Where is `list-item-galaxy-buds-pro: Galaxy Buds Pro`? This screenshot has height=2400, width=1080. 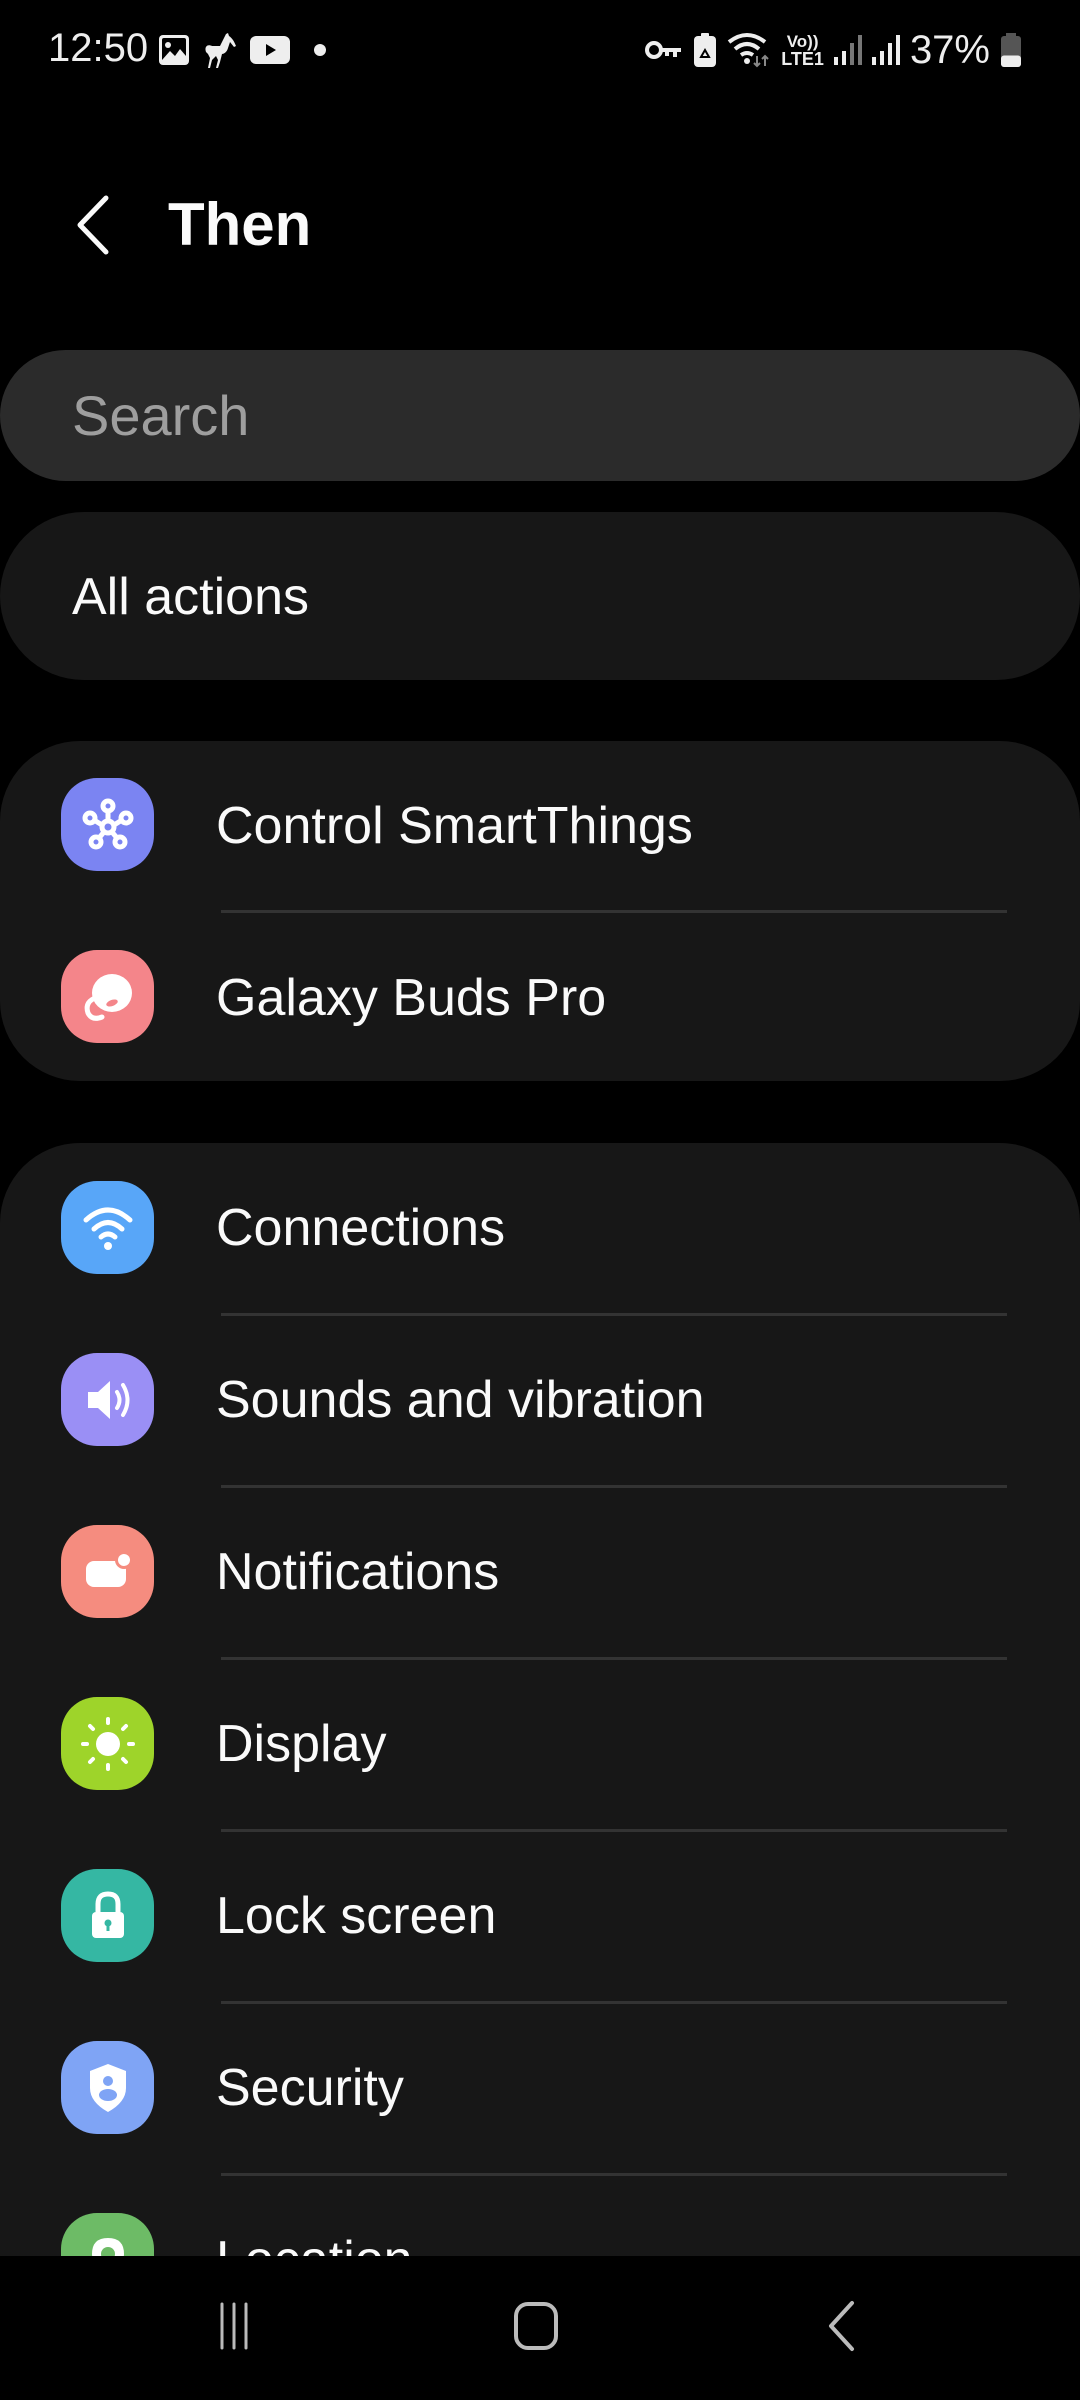
list-item-galaxy-buds-pro: Galaxy Buds Pro is located at coordinates (540, 997).